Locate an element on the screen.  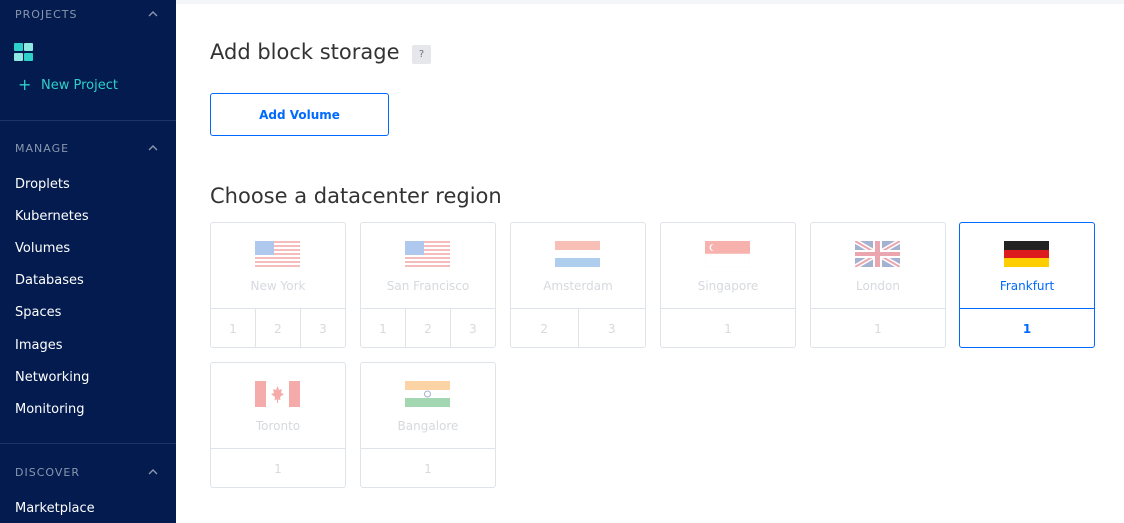
nl-flag-icon is located at coordinates (577, 254).